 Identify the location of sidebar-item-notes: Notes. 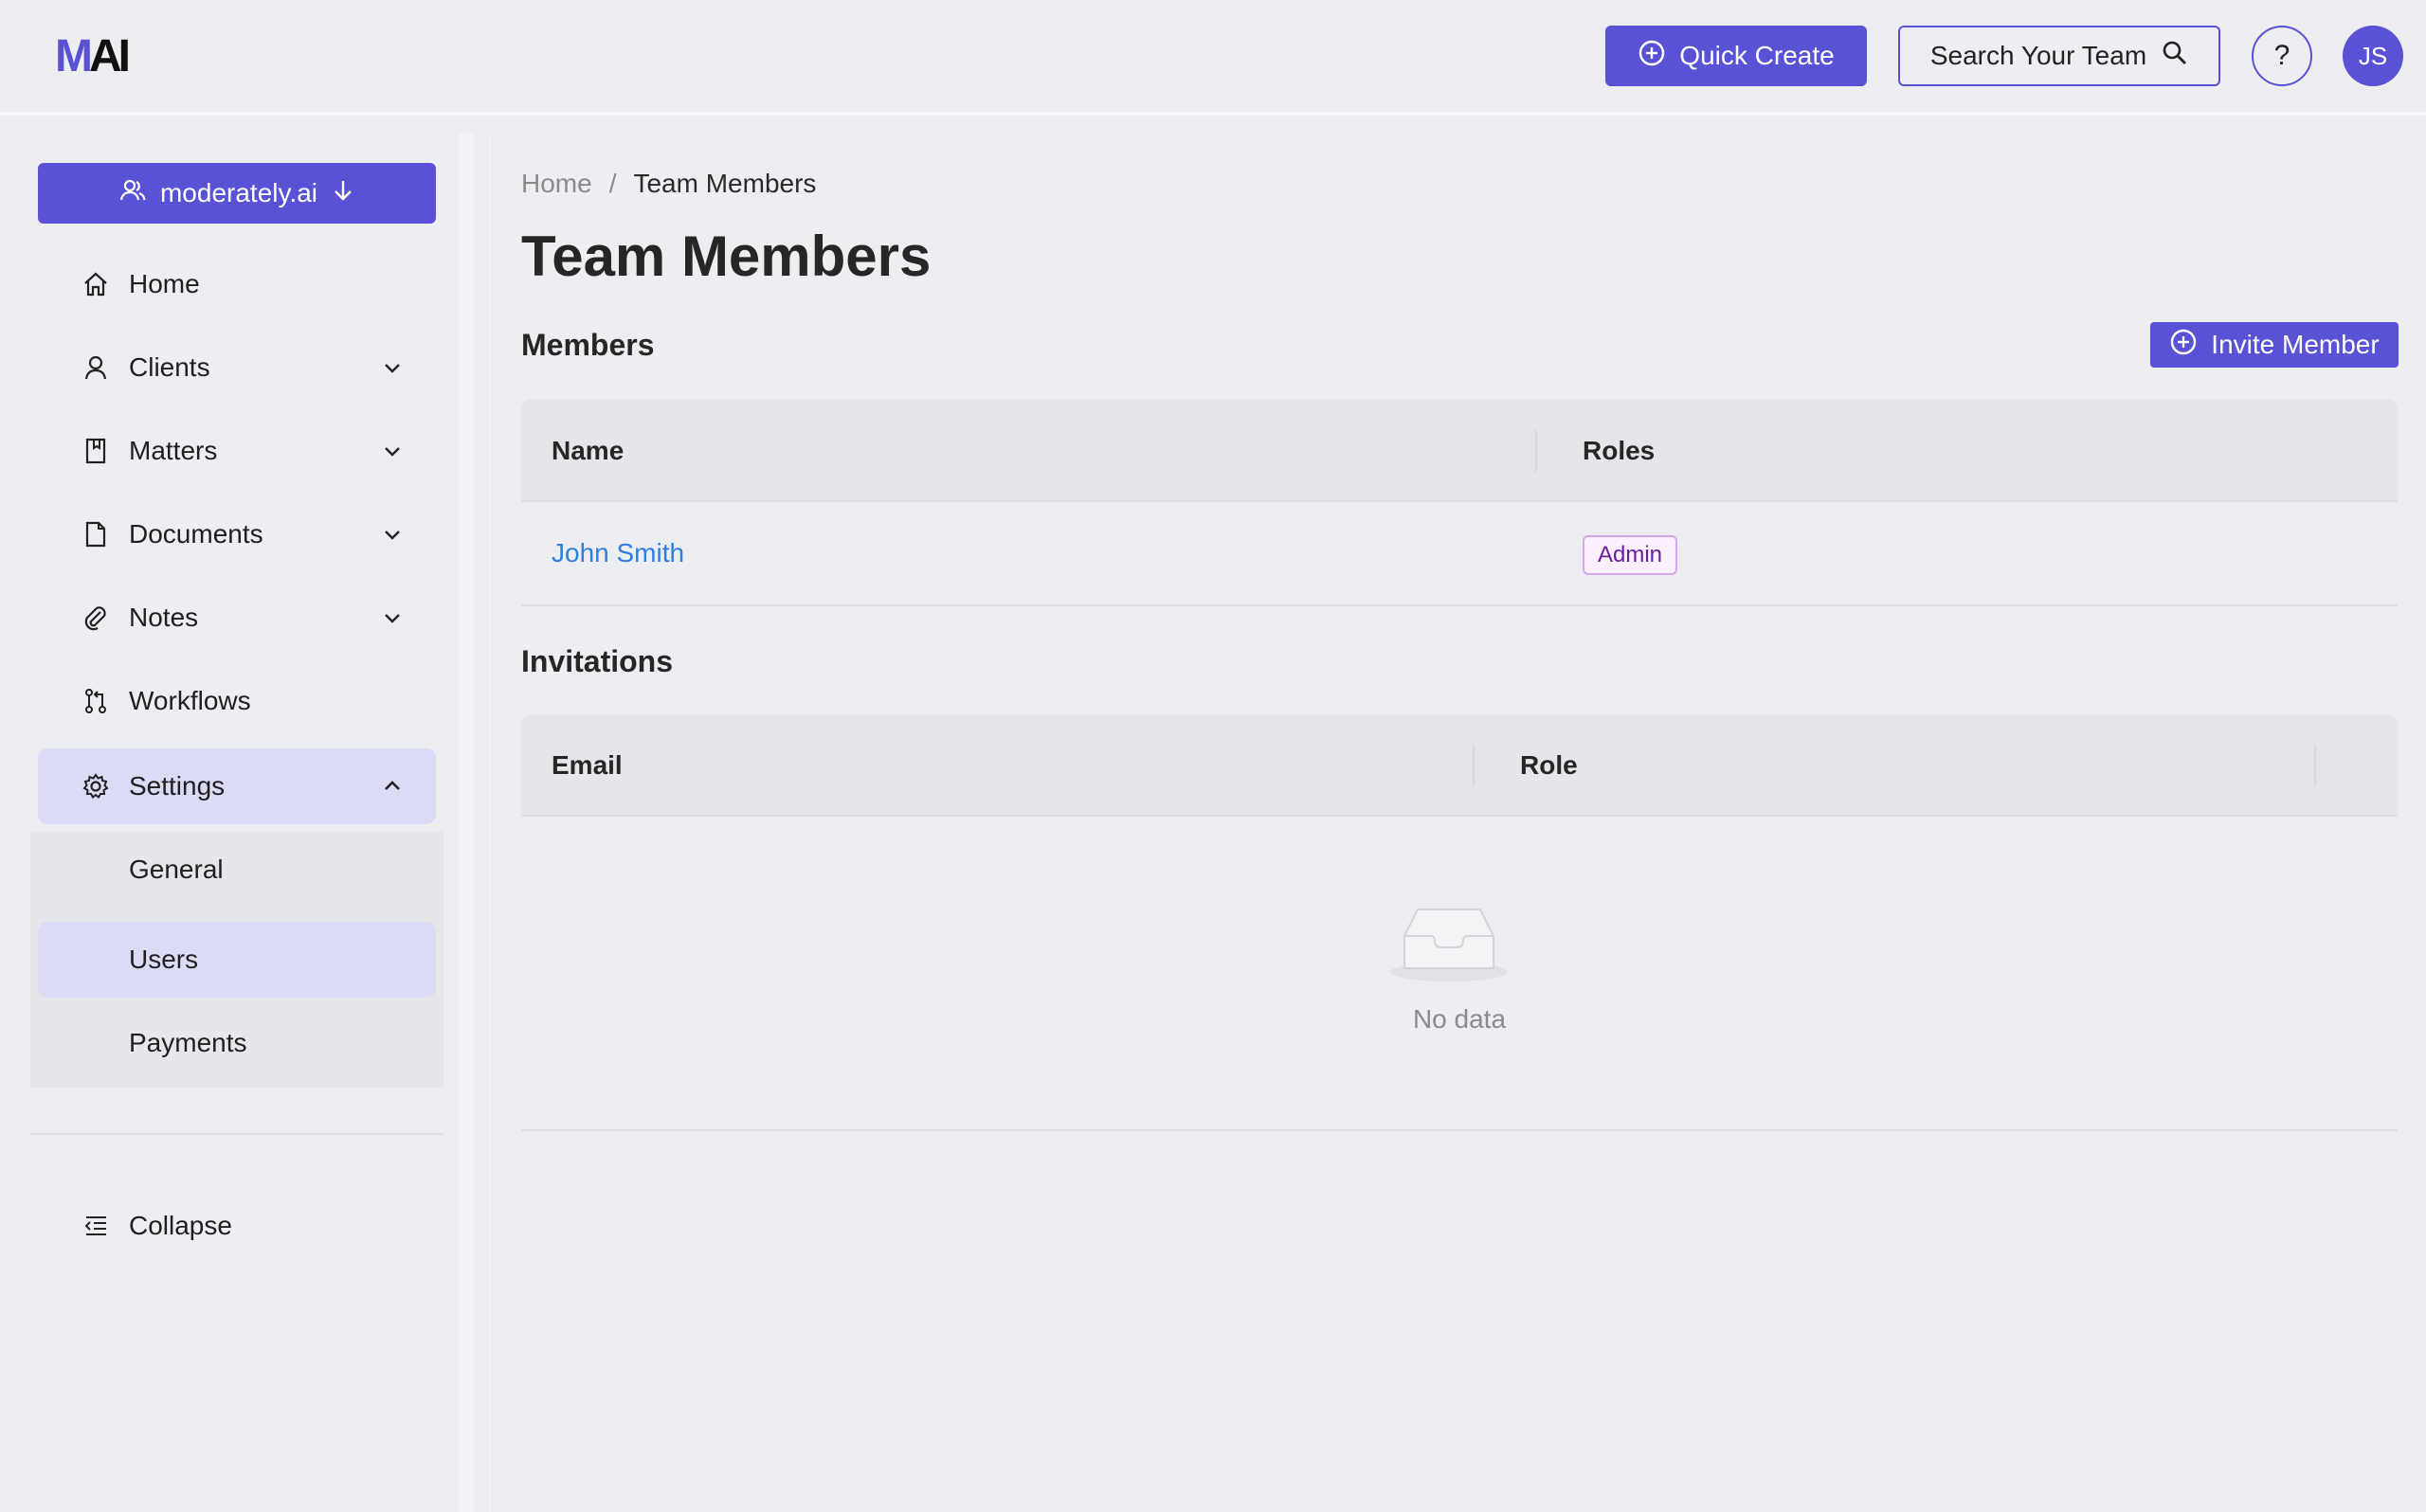
(237, 618).